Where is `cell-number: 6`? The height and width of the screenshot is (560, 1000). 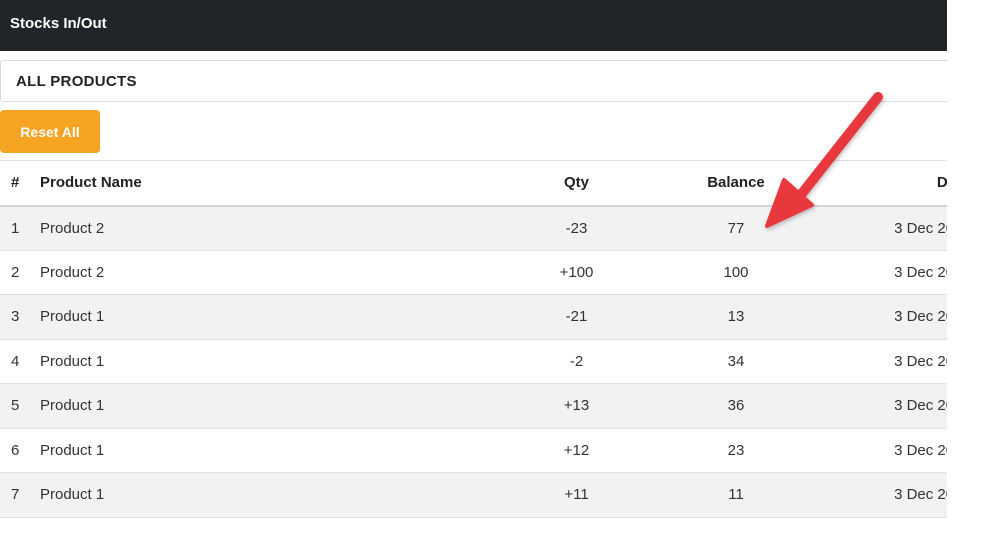
cell-number: 6 is located at coordinates (15, 450).